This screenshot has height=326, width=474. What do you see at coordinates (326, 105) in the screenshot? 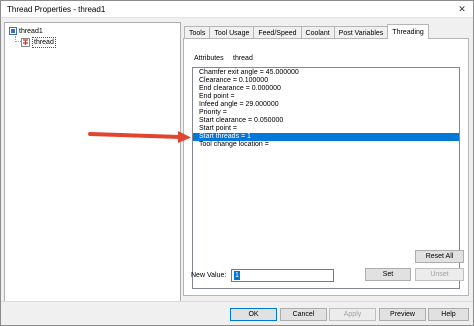
I see `list-item: Infeed angle = 29.000000` at bounding box center [326, 105].